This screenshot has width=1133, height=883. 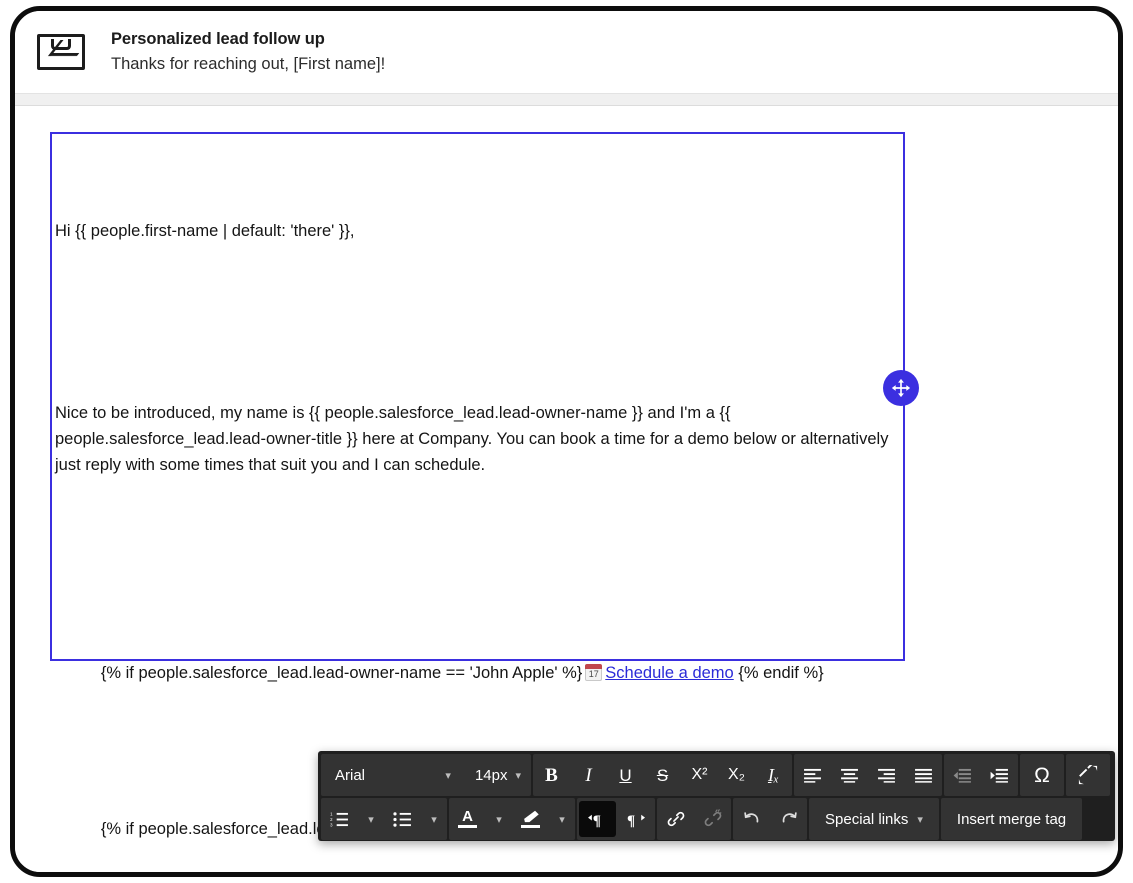 I want to click on font-family-value: Arial, so click(x=350, y=775).